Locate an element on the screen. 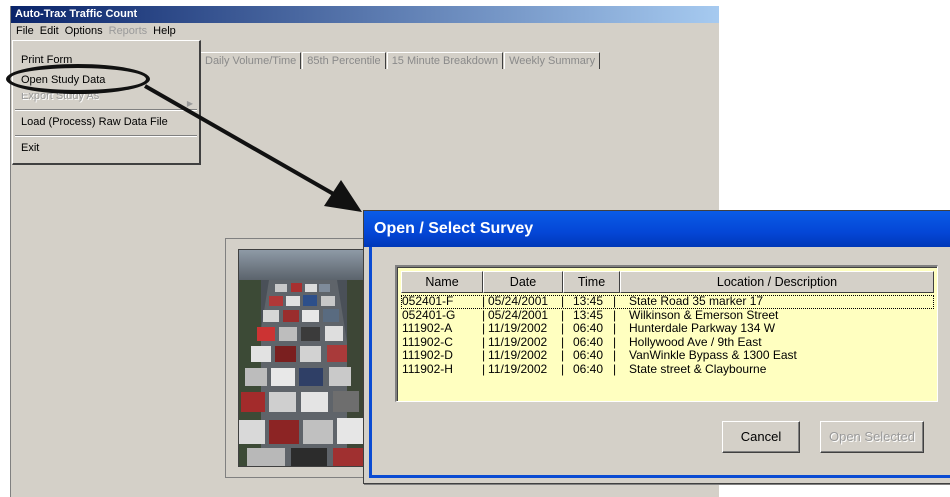 The width and height of the screenshot is (950, 497). row-name: 111902-A is located at coordinates (427, 328).